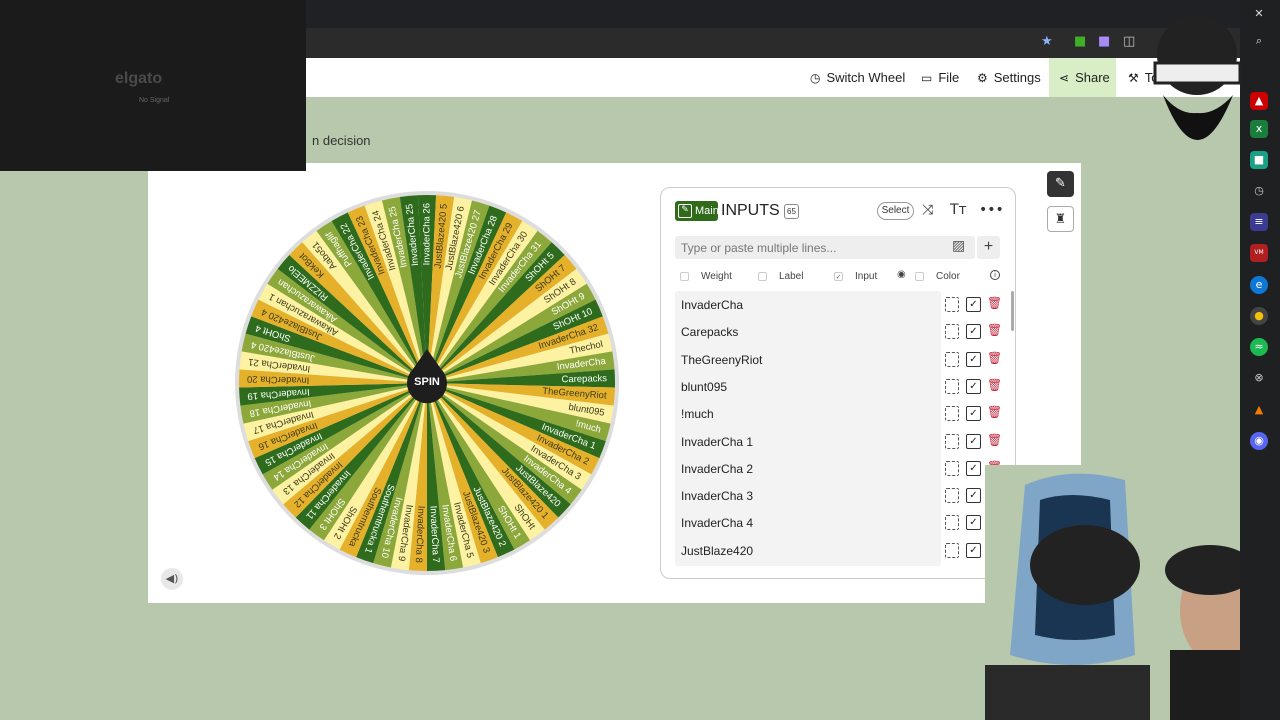 This screenshot has height=720, width=1280. I want to click on sound-icon: ◀), so click(172, 579).